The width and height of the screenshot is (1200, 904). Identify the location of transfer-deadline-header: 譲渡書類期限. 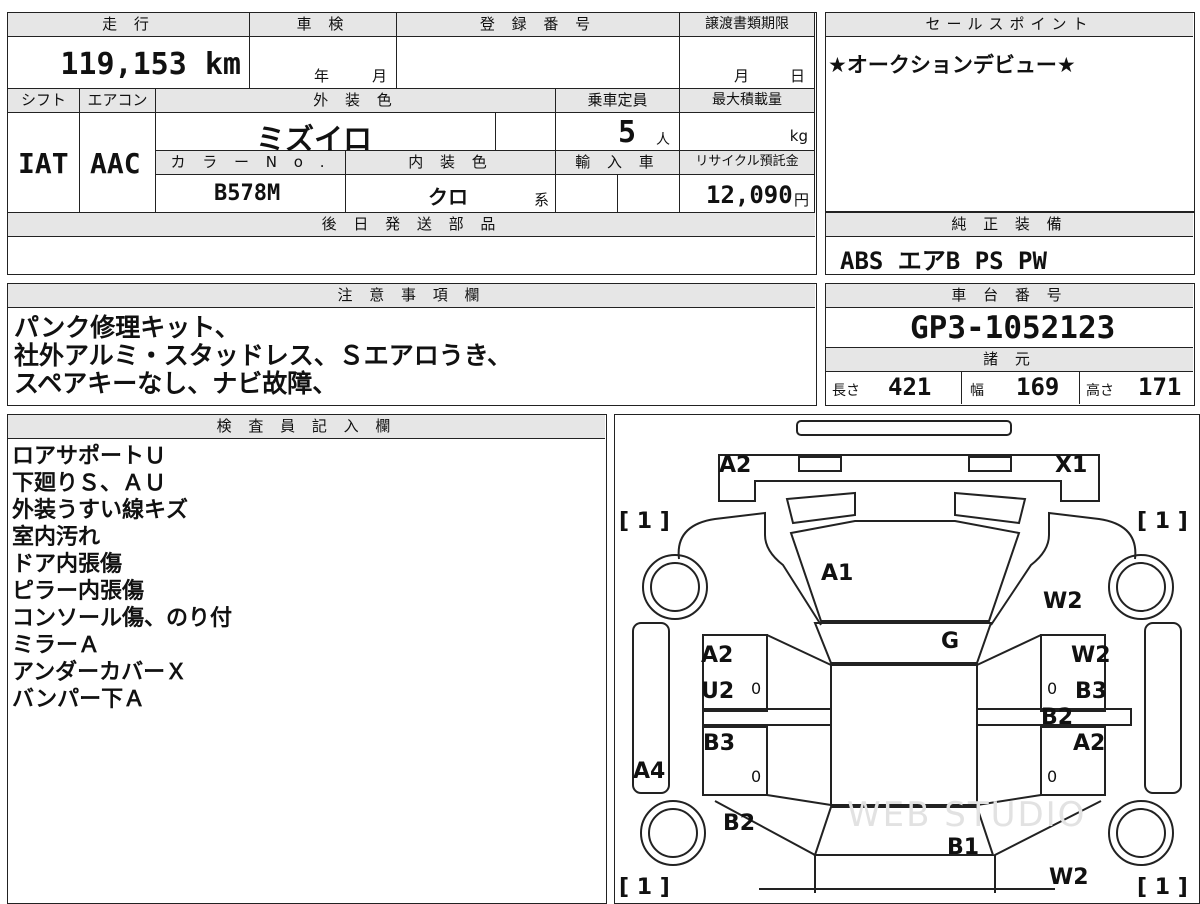
(747, 25).